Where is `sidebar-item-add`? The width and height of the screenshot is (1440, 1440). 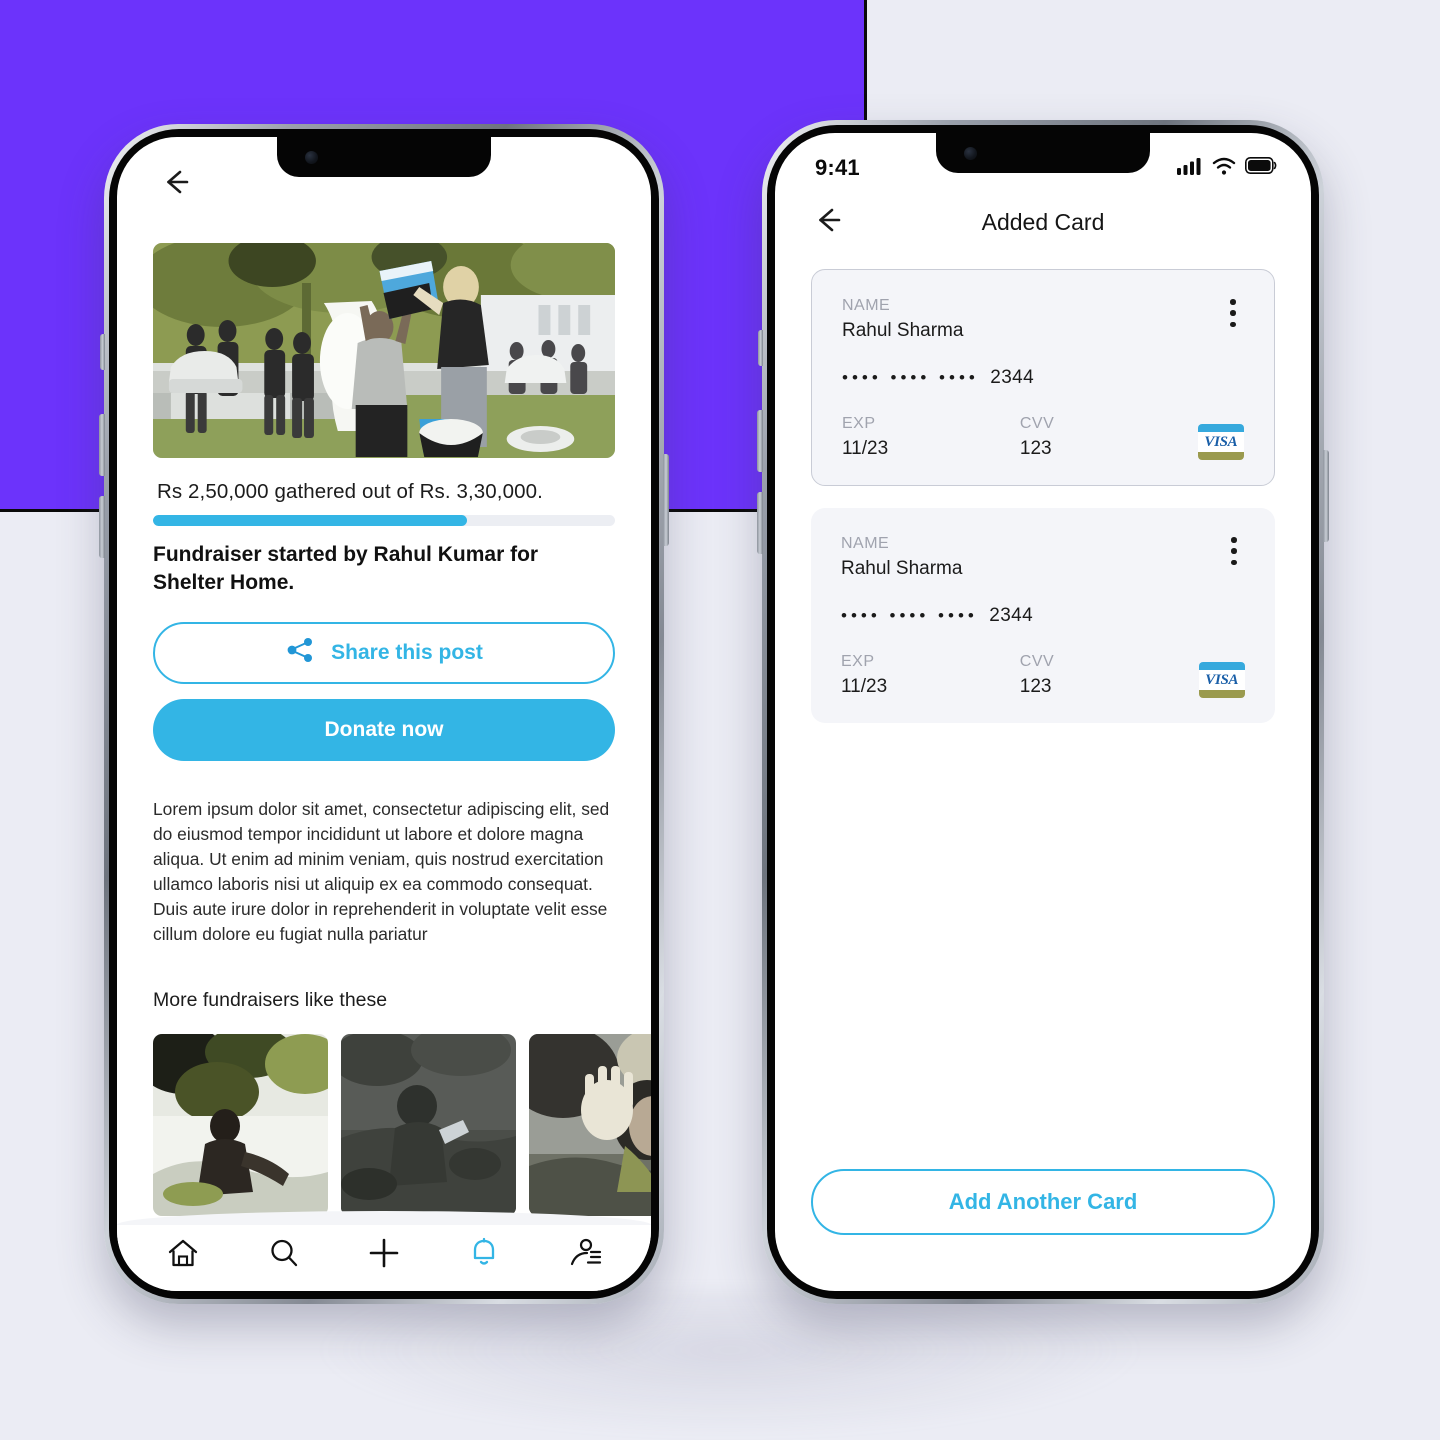 sidebar-item-add is located at coordinates (384, 1255).